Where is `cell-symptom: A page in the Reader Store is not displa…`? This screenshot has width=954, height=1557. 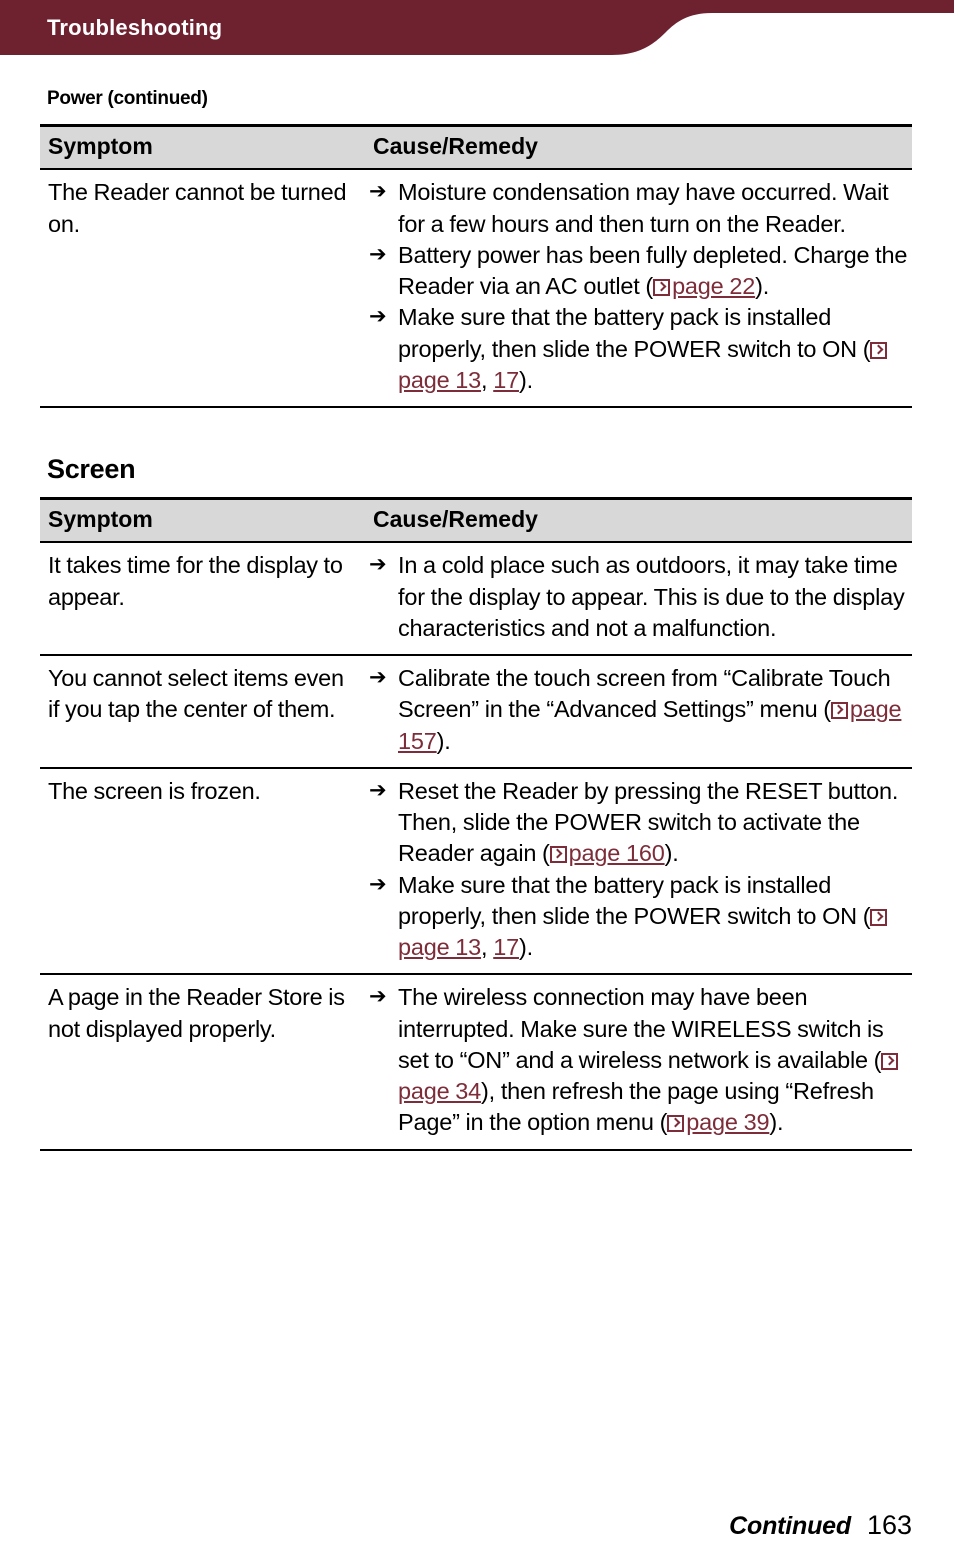
cell-symptom: A page in the Reader Store is not displa… is located at coordinates (197, 1062).